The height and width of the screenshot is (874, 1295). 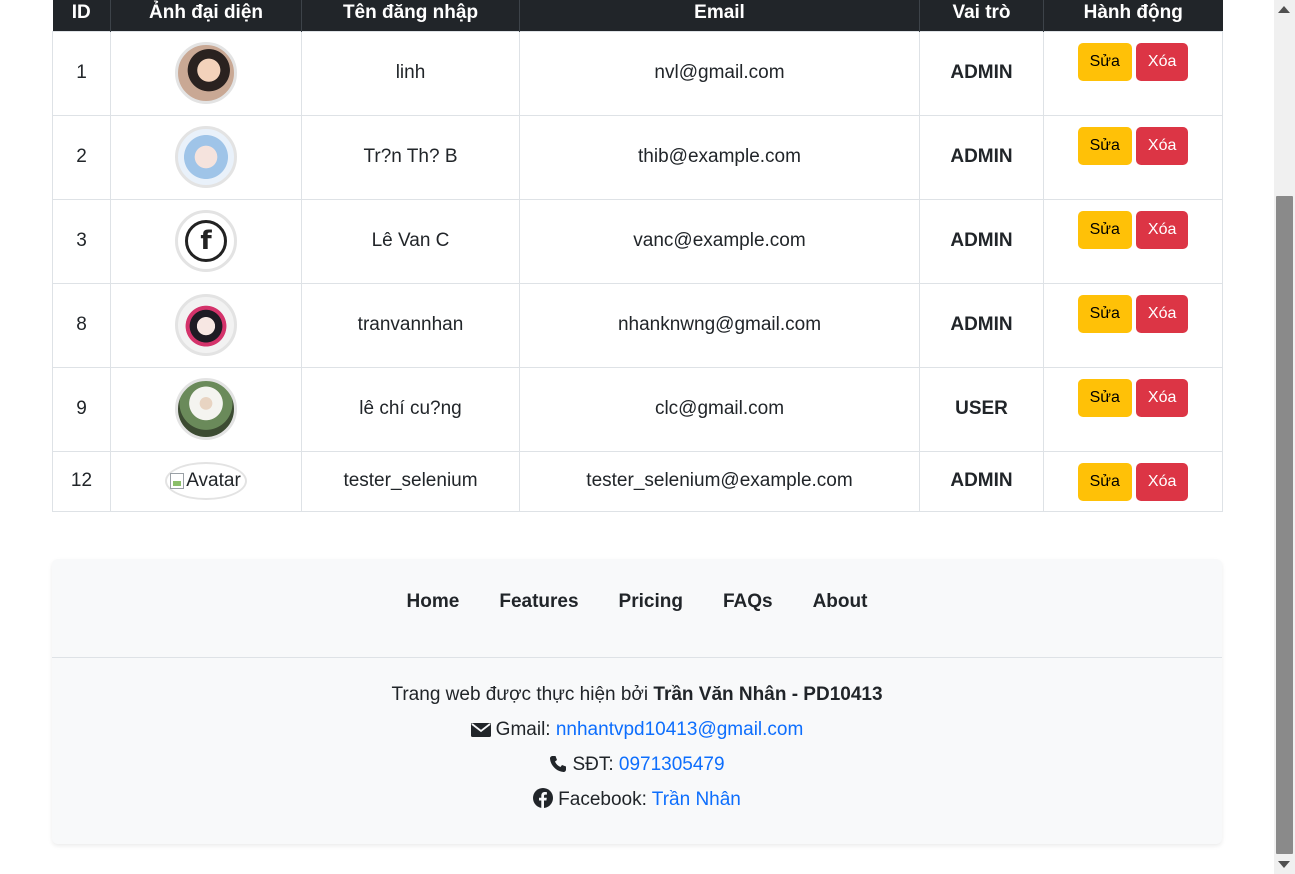 What do you see at coordinates (981, 15) in the screenshot?
I see `column-header-role: Vai trò` at bounding box center [981, 15].